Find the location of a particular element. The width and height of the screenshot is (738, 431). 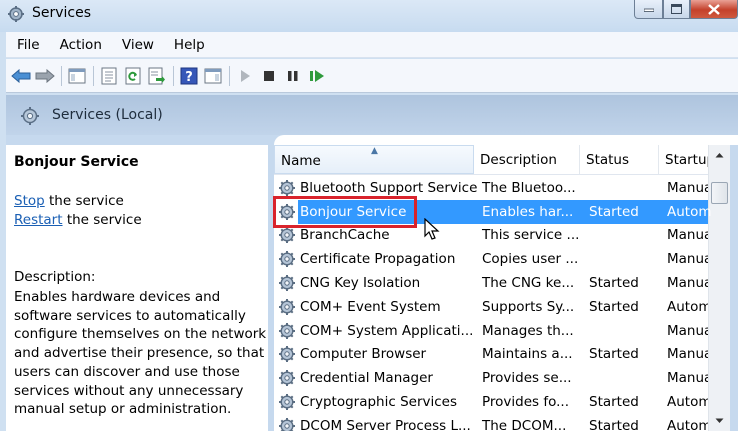

scroll-up-arrow-icon is located at coordinates (719, 155).